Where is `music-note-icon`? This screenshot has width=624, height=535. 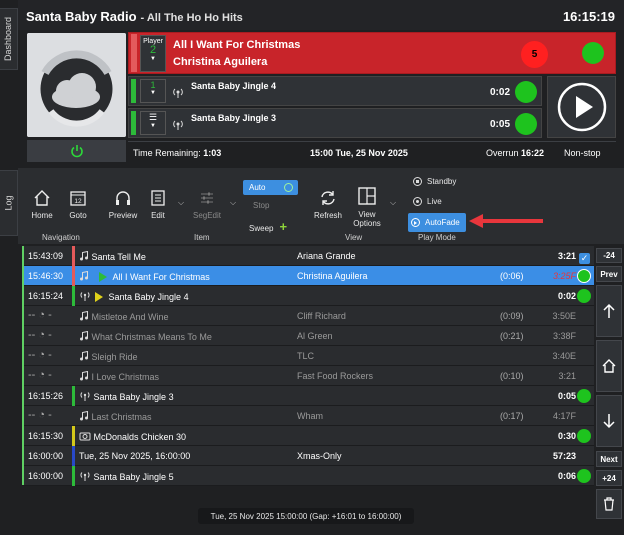 music-note-icon is located at coordinates (84, 376).